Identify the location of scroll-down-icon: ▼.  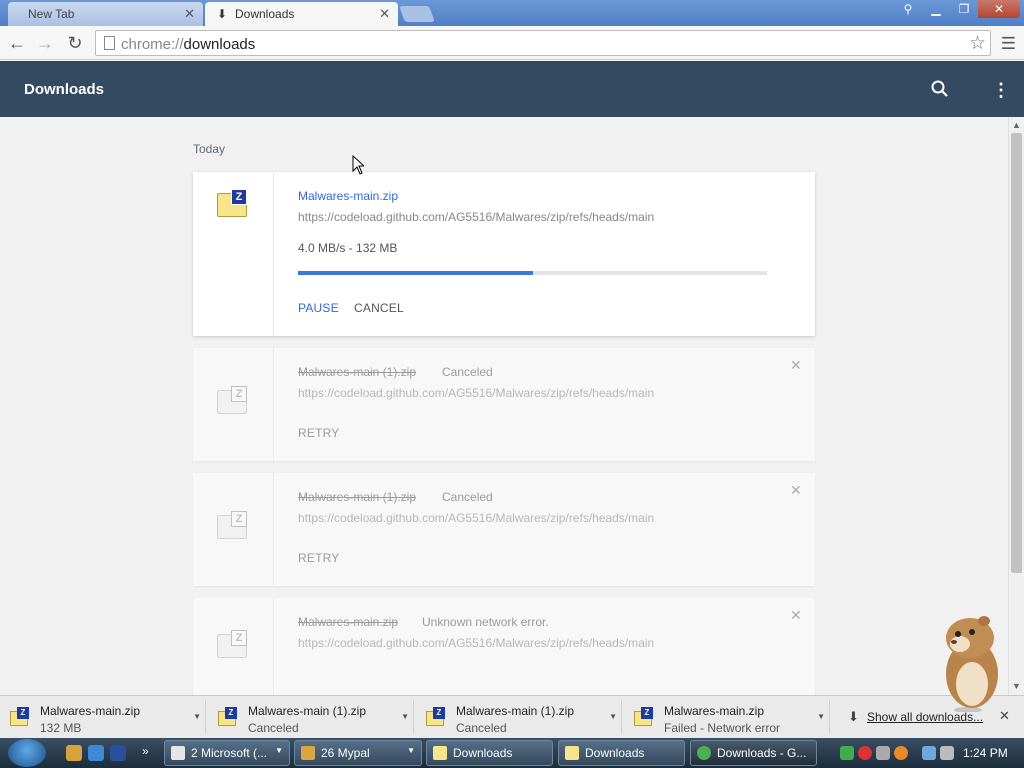
(1016, 686).